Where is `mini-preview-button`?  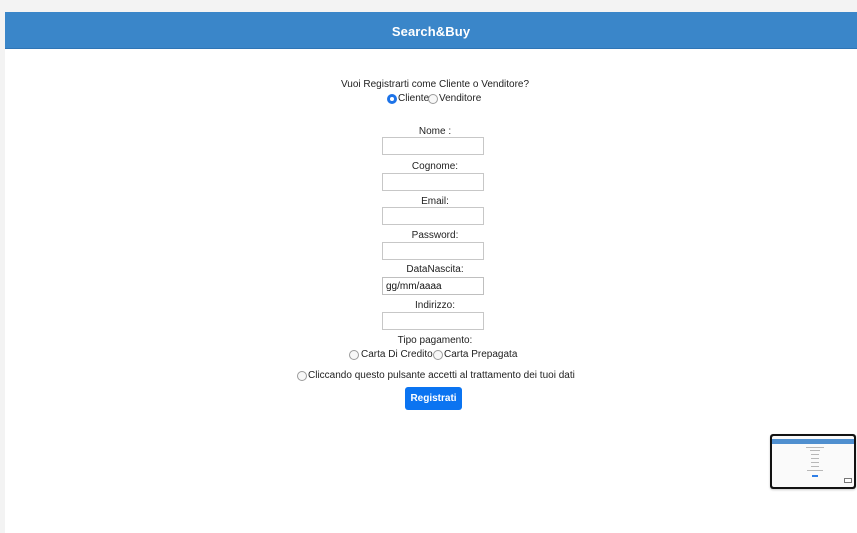
mini-preview-button is located at coordinates (815, 476).